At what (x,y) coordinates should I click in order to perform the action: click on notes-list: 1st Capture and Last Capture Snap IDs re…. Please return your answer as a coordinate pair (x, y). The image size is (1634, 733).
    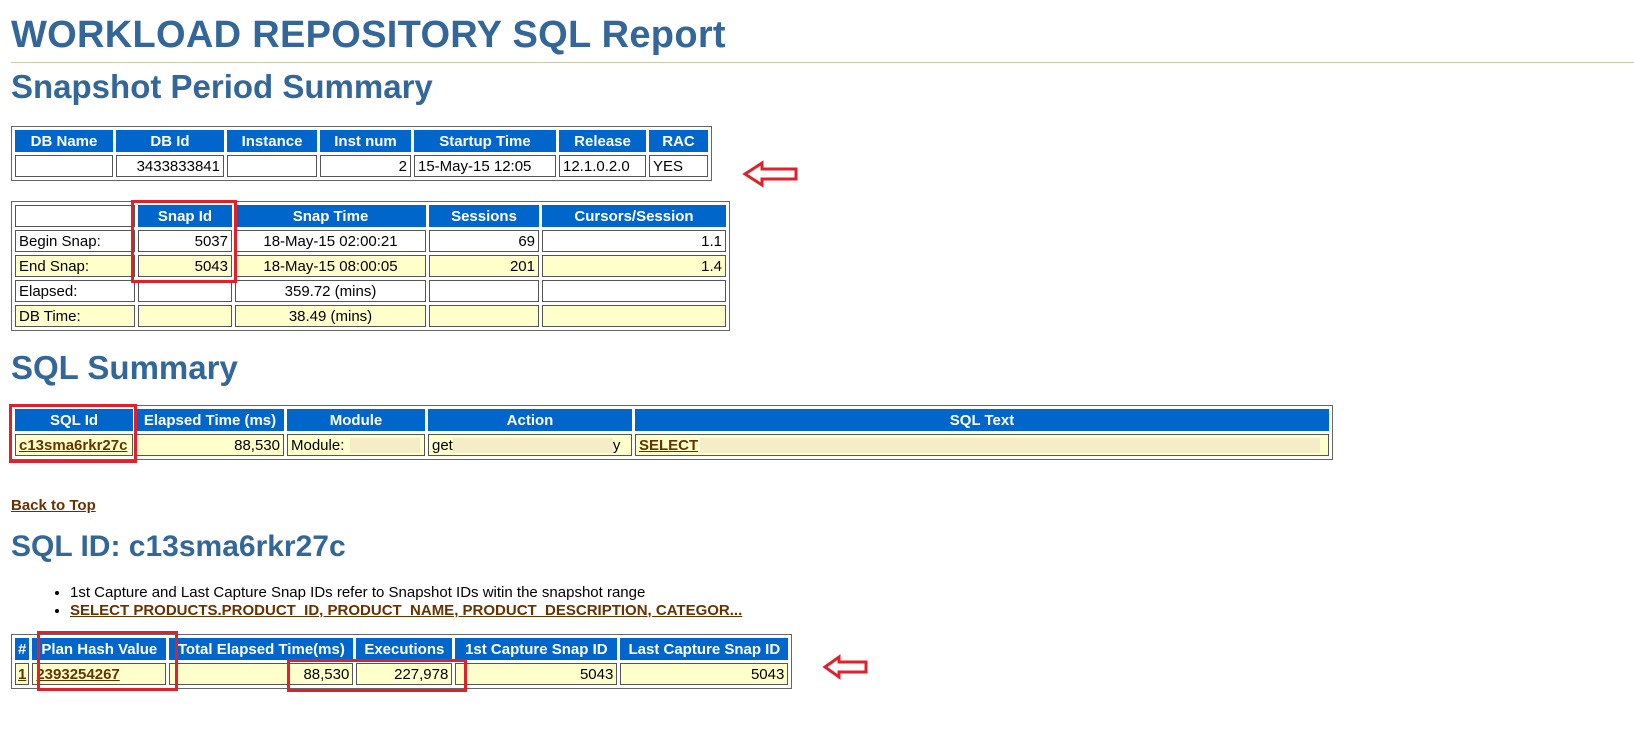
    Looking at the image, I should click on (395, 602).